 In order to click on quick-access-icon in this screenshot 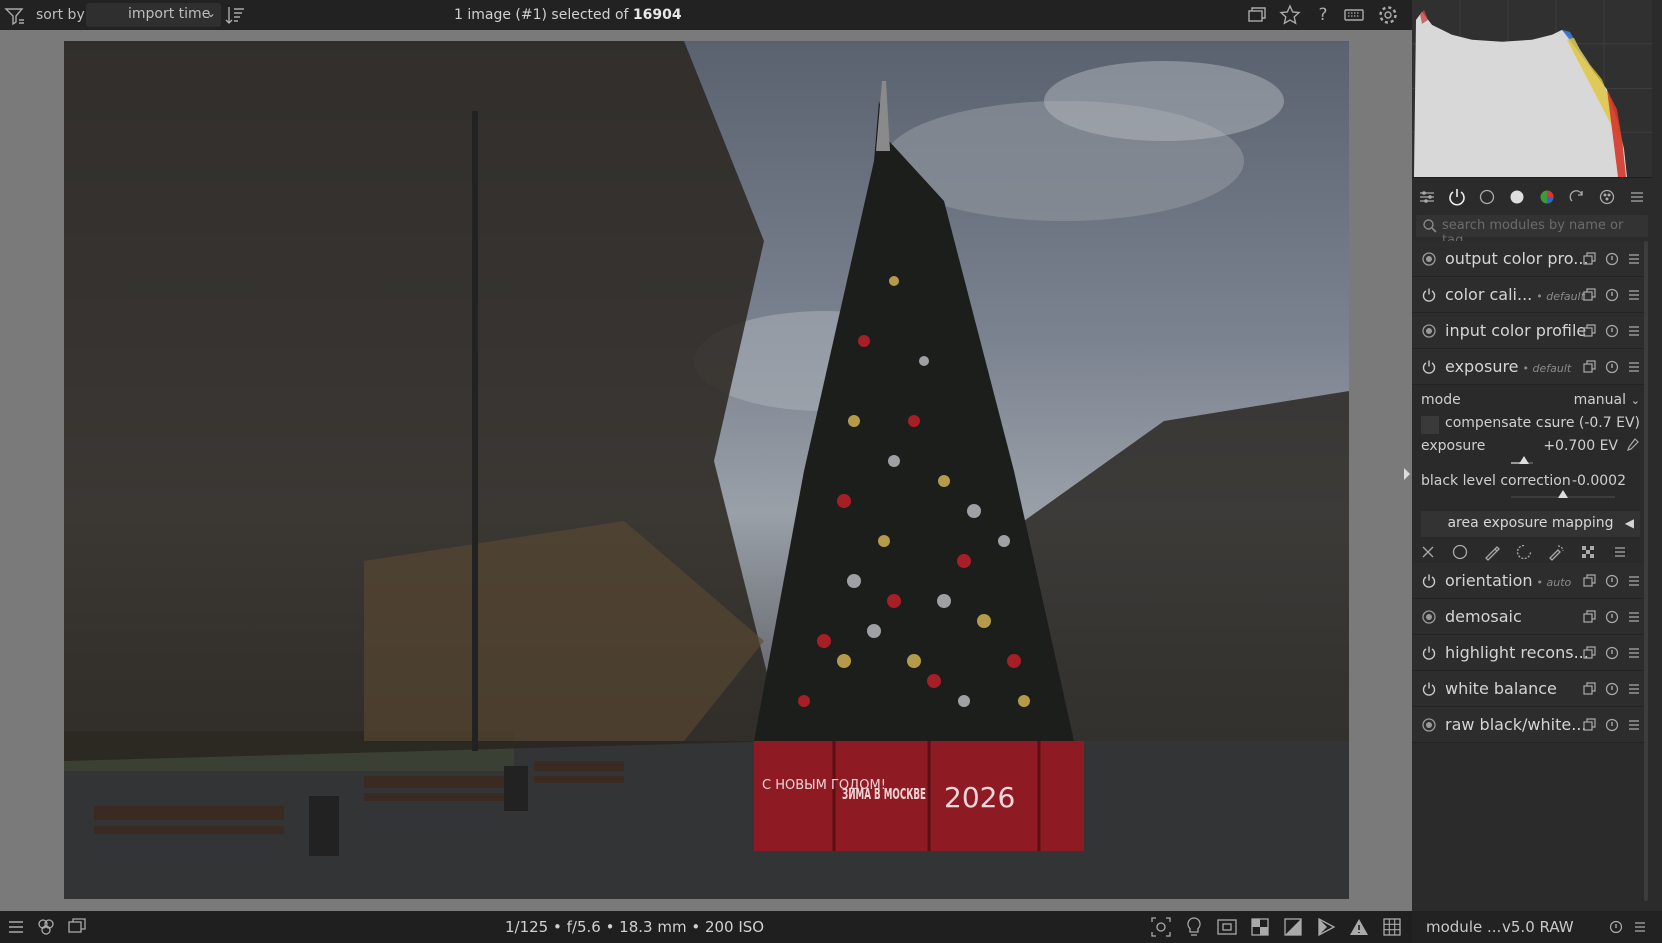, I will do `click(1427, 197)`.